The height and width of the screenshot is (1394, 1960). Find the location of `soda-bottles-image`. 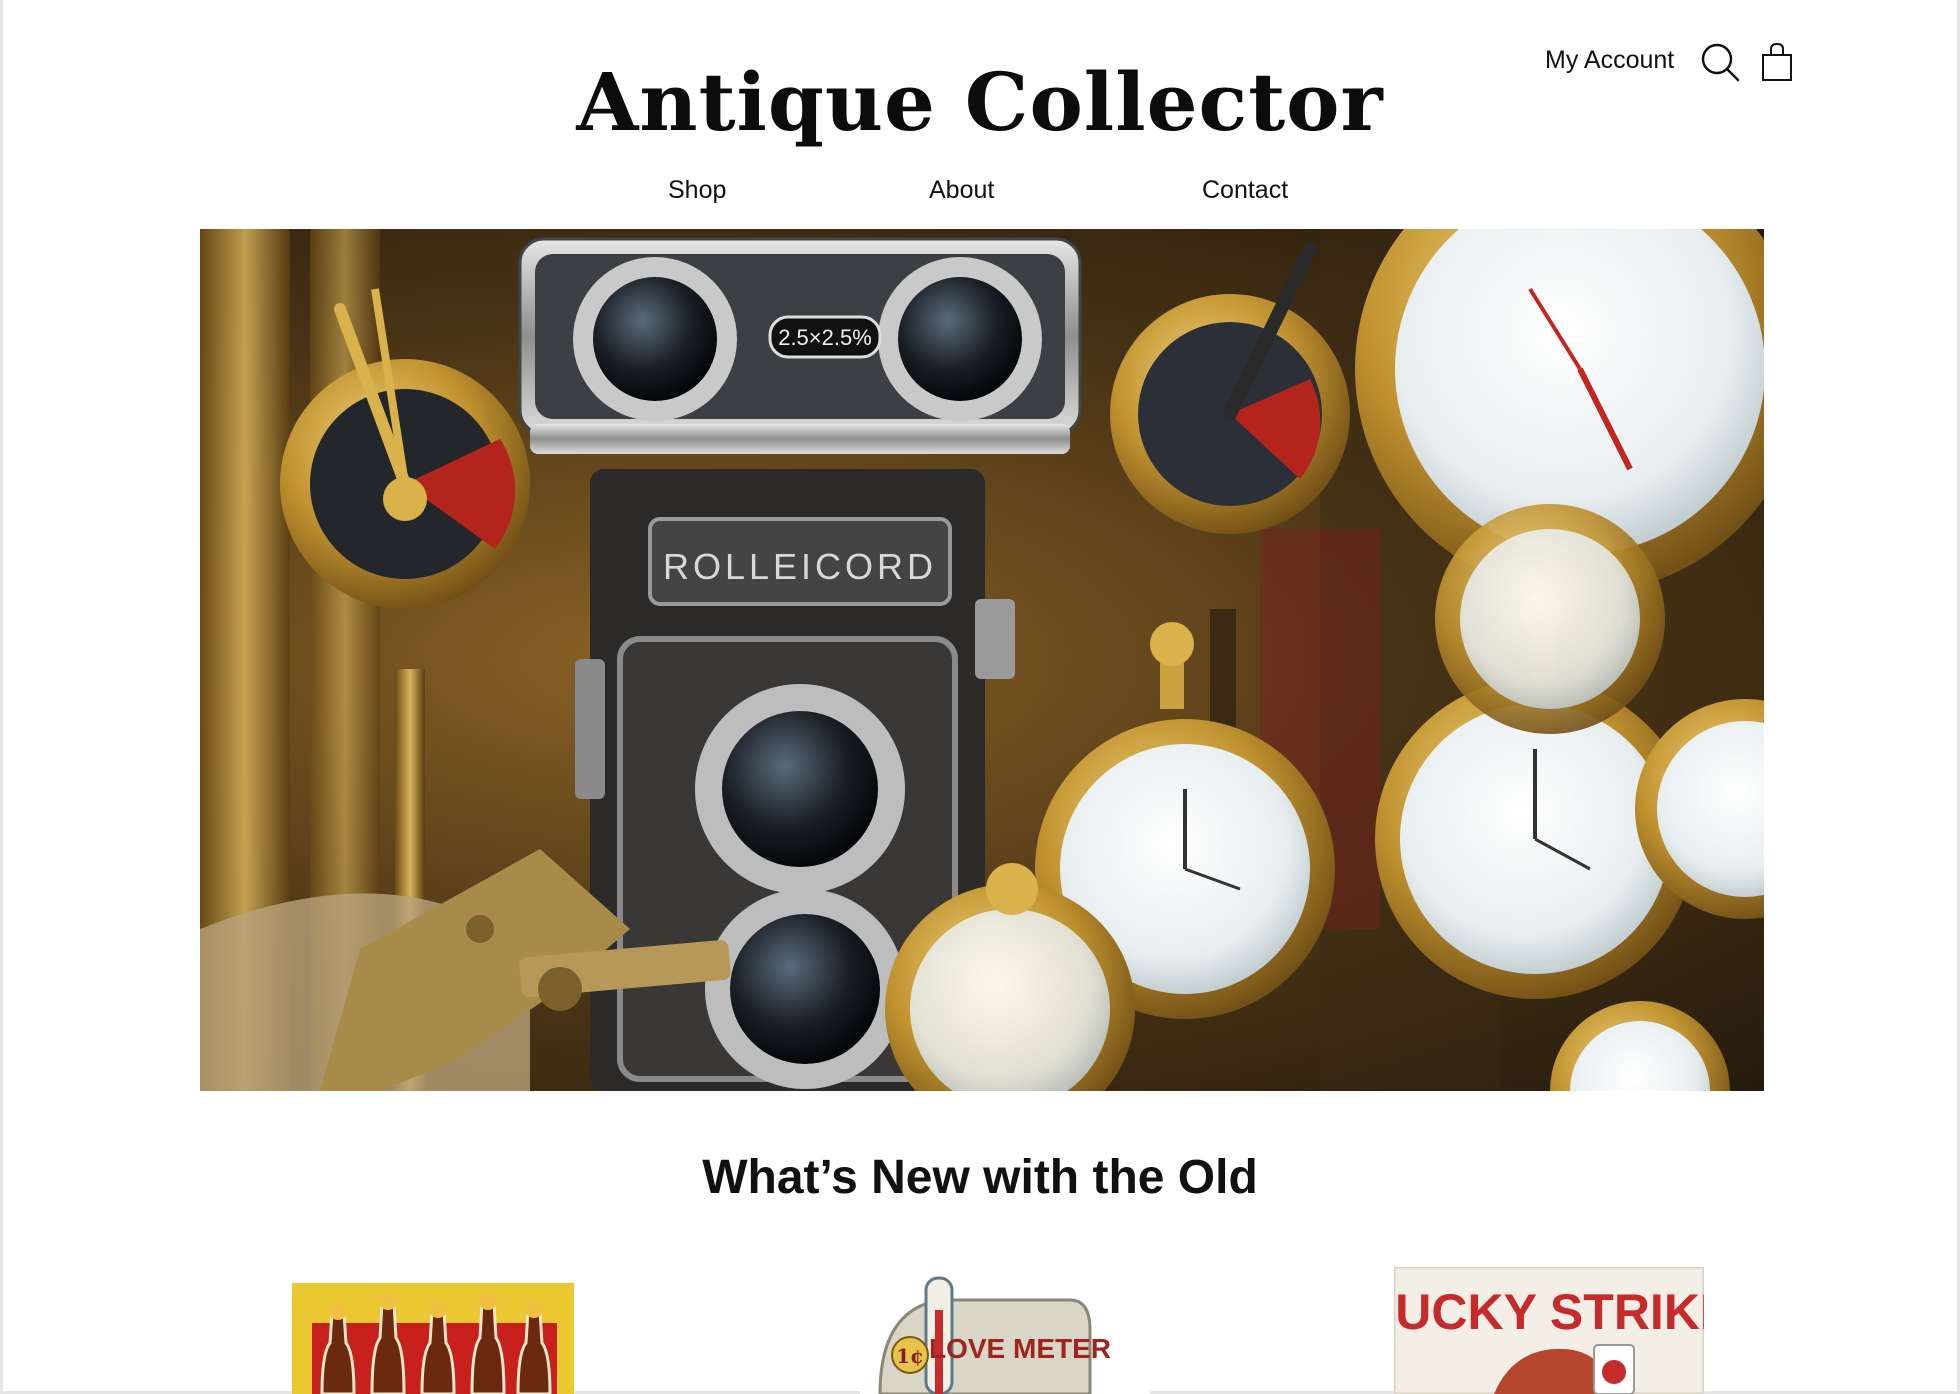

soda-bottles-image is located at coordinates (433, 1338).